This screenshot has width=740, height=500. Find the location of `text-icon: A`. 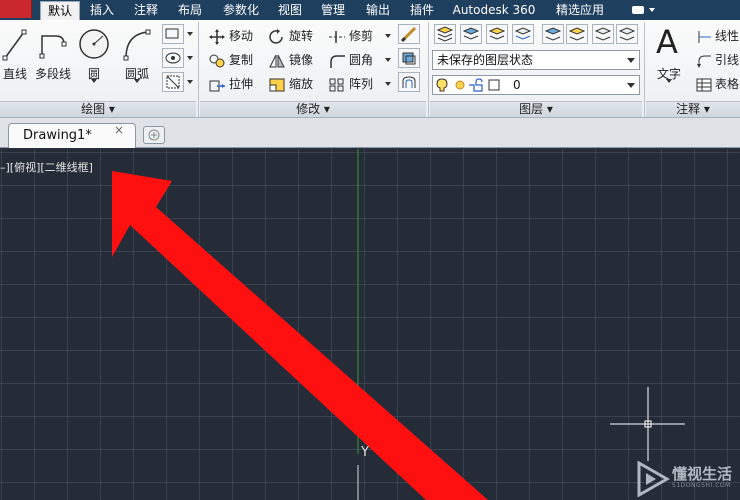

text-icon: A is located at coordinates (667, 42).